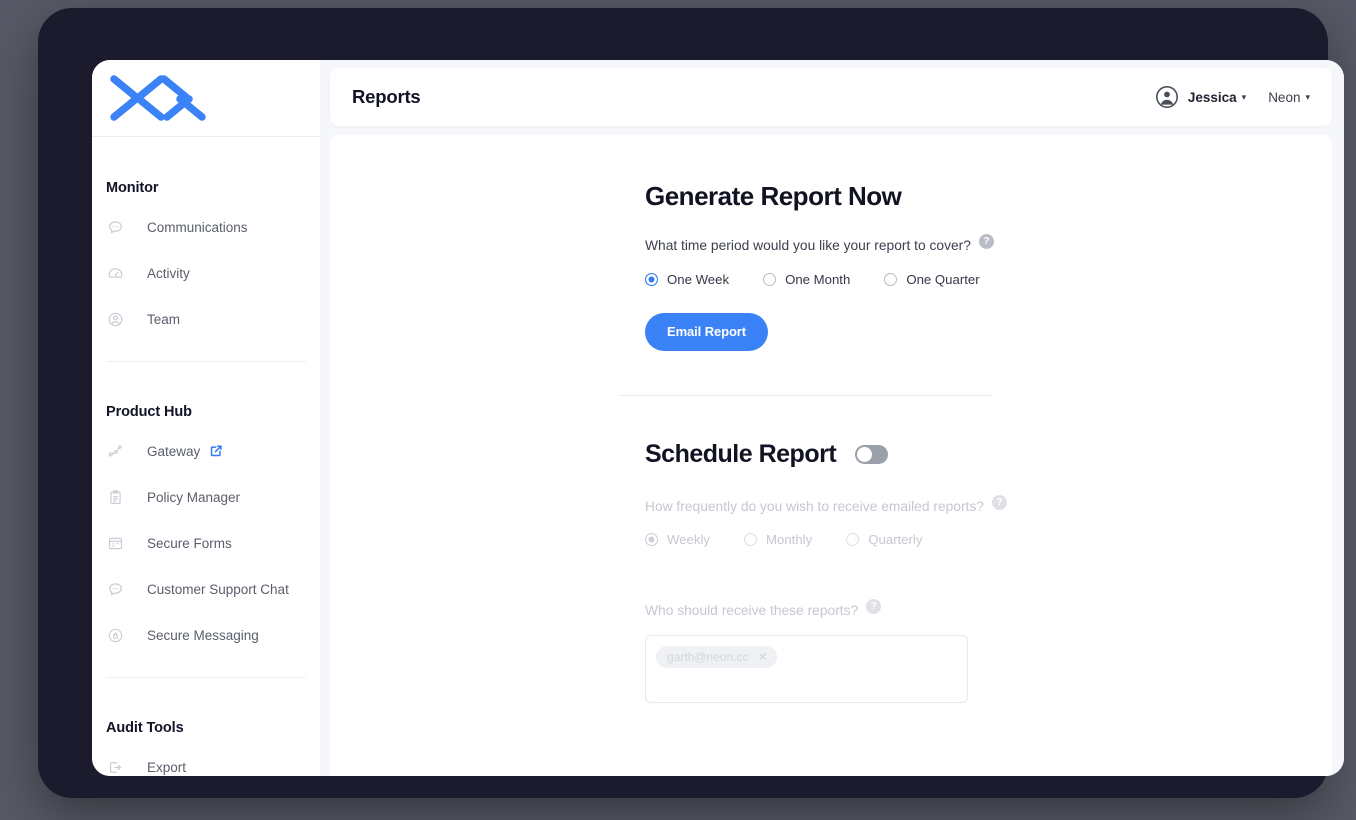 This screenshot has width=1356, height=820. Describe the element at coordinates (189, 543) in the screenshot. I see `sidebar-item-label: Secure Forms` at that location.